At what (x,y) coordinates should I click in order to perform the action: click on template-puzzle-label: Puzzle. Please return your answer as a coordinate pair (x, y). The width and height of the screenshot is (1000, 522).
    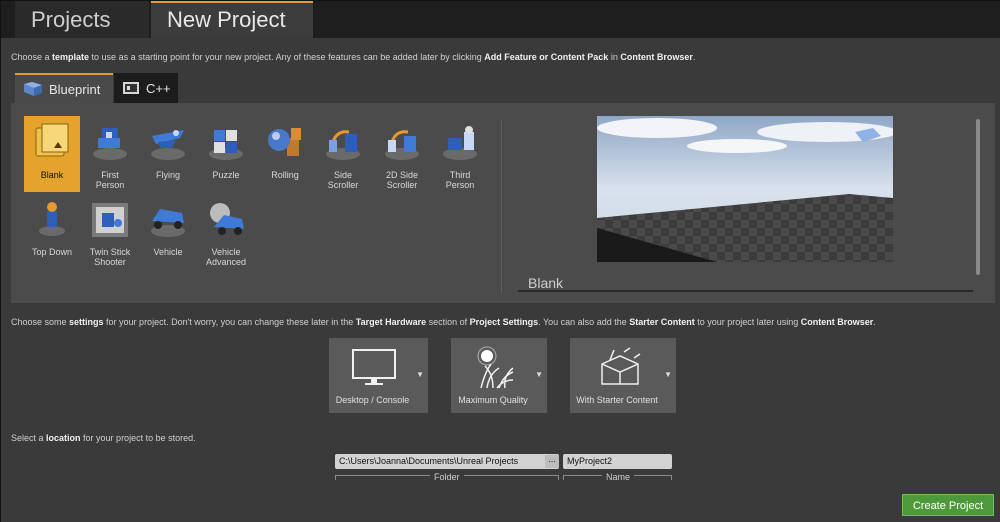
    Looking at the image, I should click on (226, 175).